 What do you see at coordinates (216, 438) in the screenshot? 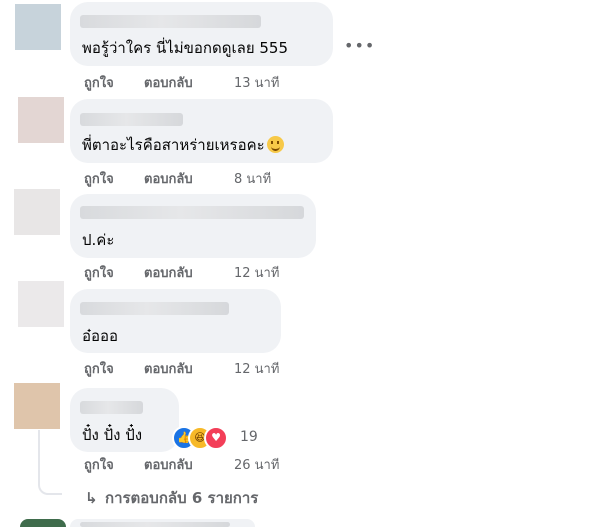
I see `love-icon: ♥` at bounding box center [216, 438].